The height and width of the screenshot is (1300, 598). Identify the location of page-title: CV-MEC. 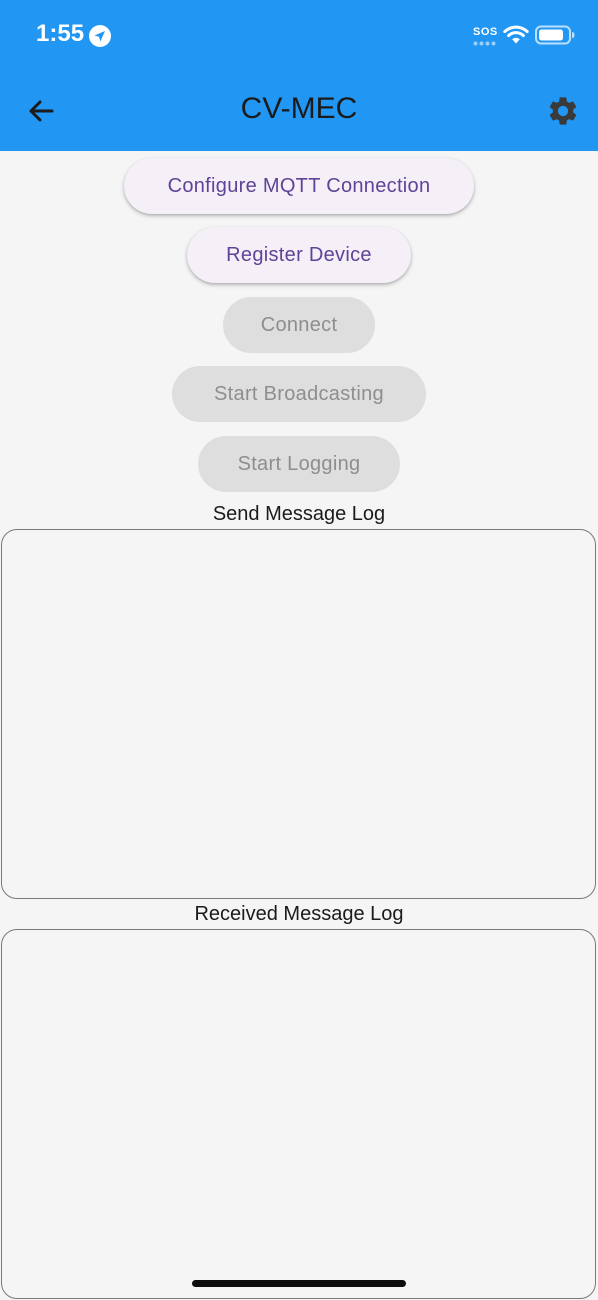
(299, 108).